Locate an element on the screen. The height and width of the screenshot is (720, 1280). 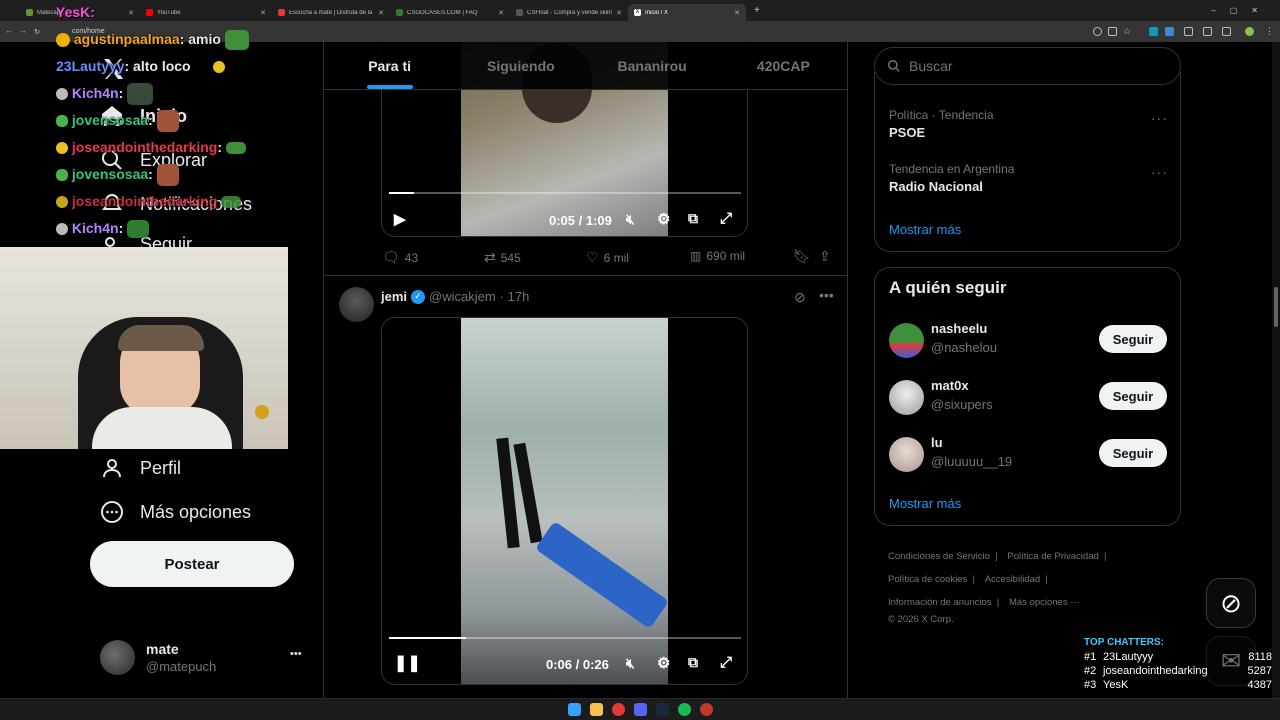
bookmark-star-icon: ☆ is located at coordinates (1127, 31).